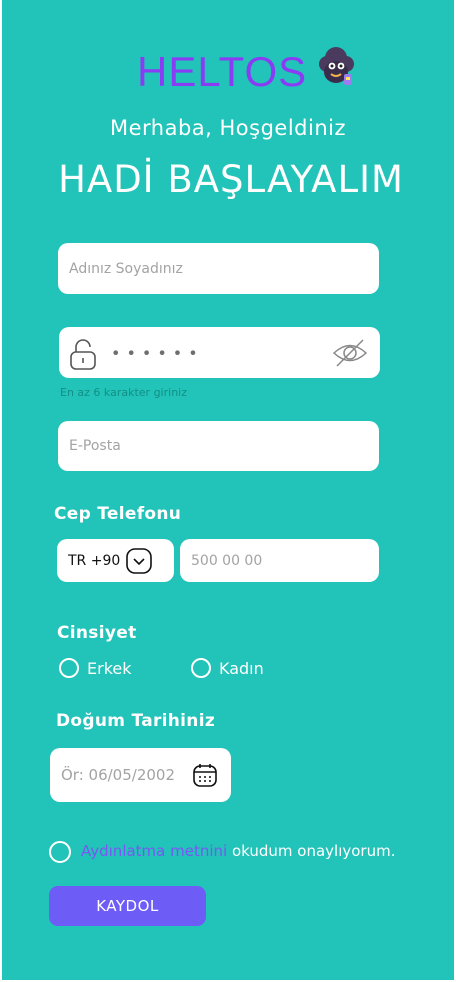 The image size is (456, 982). What do you see at coordinates (201, 668) in the screenshot?
I see `gender-radio-kadin` at bounding box center [201, 668].